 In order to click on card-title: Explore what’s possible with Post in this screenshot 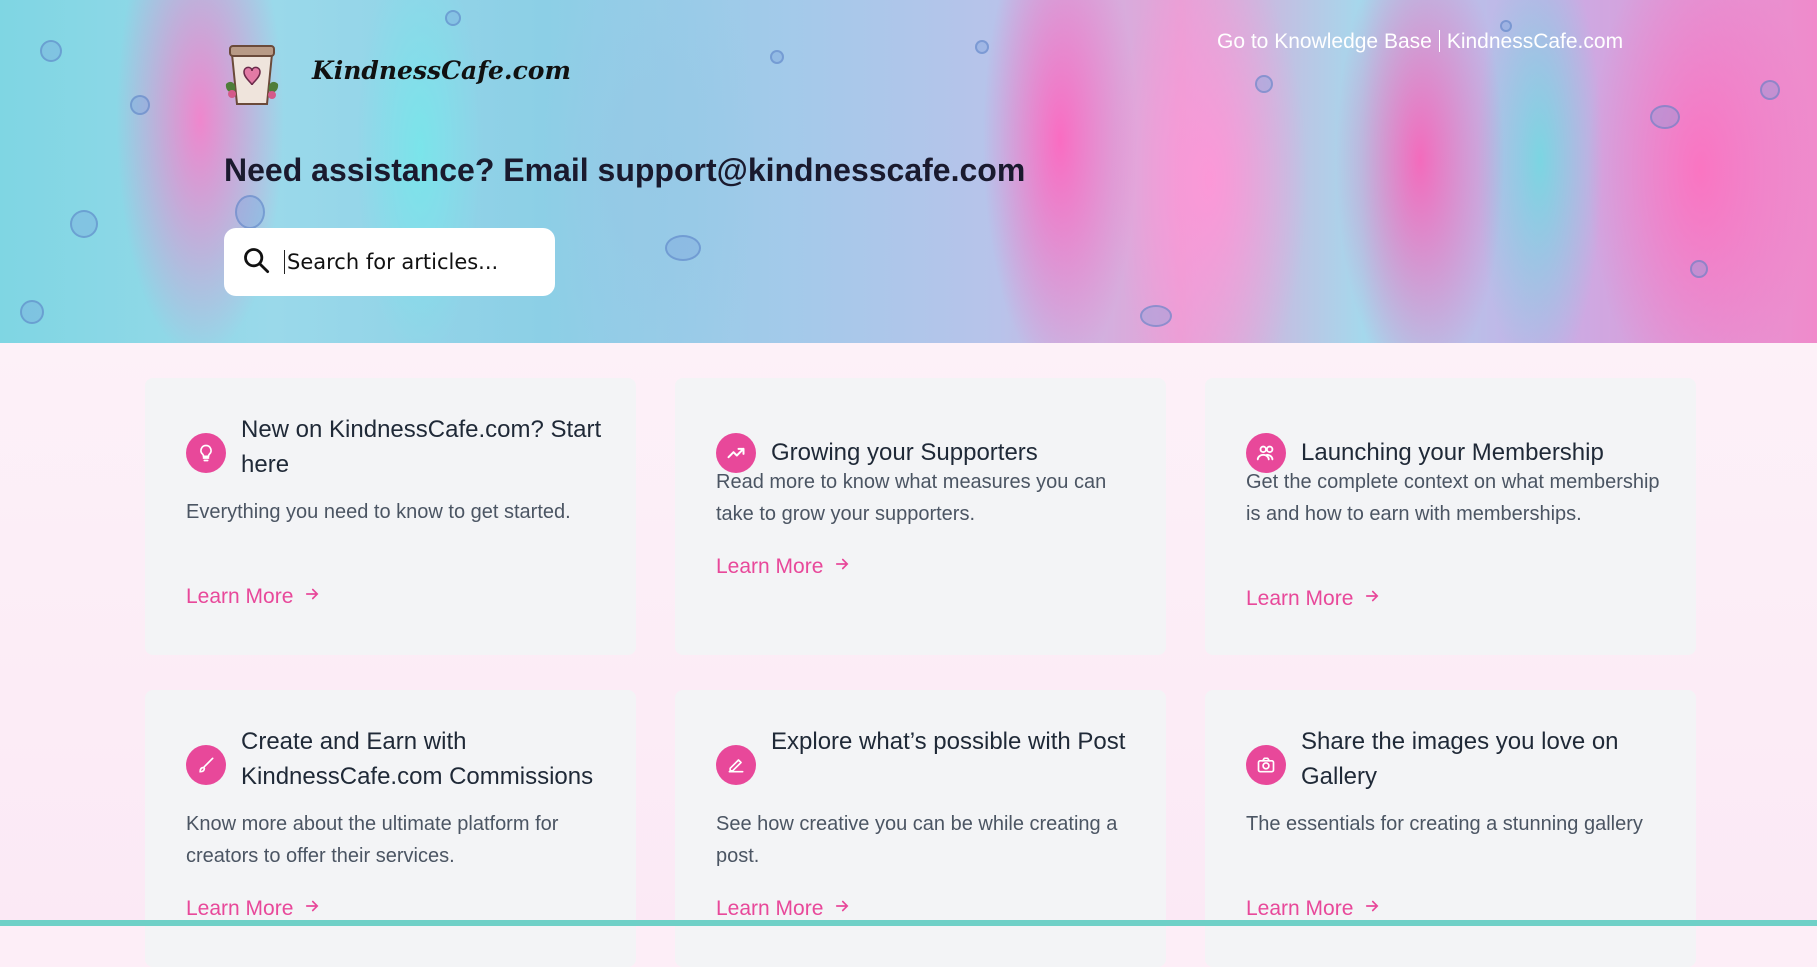, I will do `click(956, 741)`.